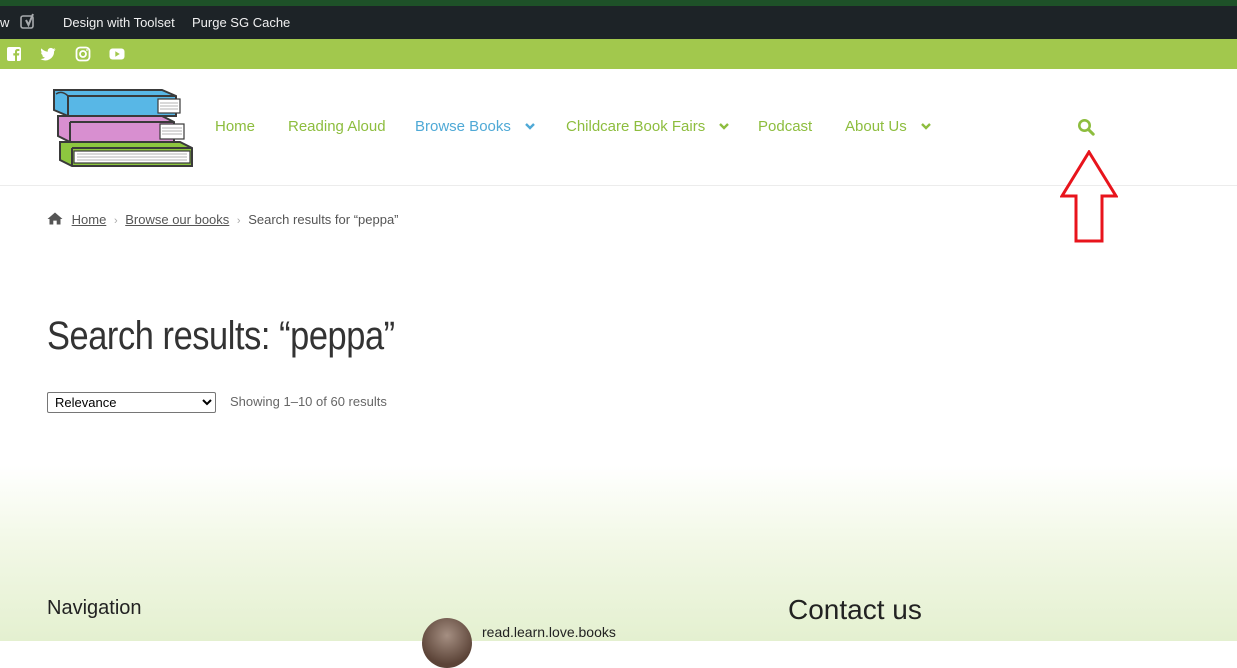 Image resolution: width=1237 pixels, height=668 pixels. I want to click on instagram-icon, so click(83, 54).